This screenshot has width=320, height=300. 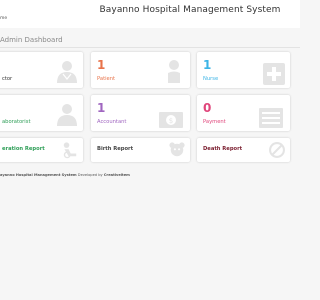 I want to click on laboratorist-icon, so click(x=67, y=115).